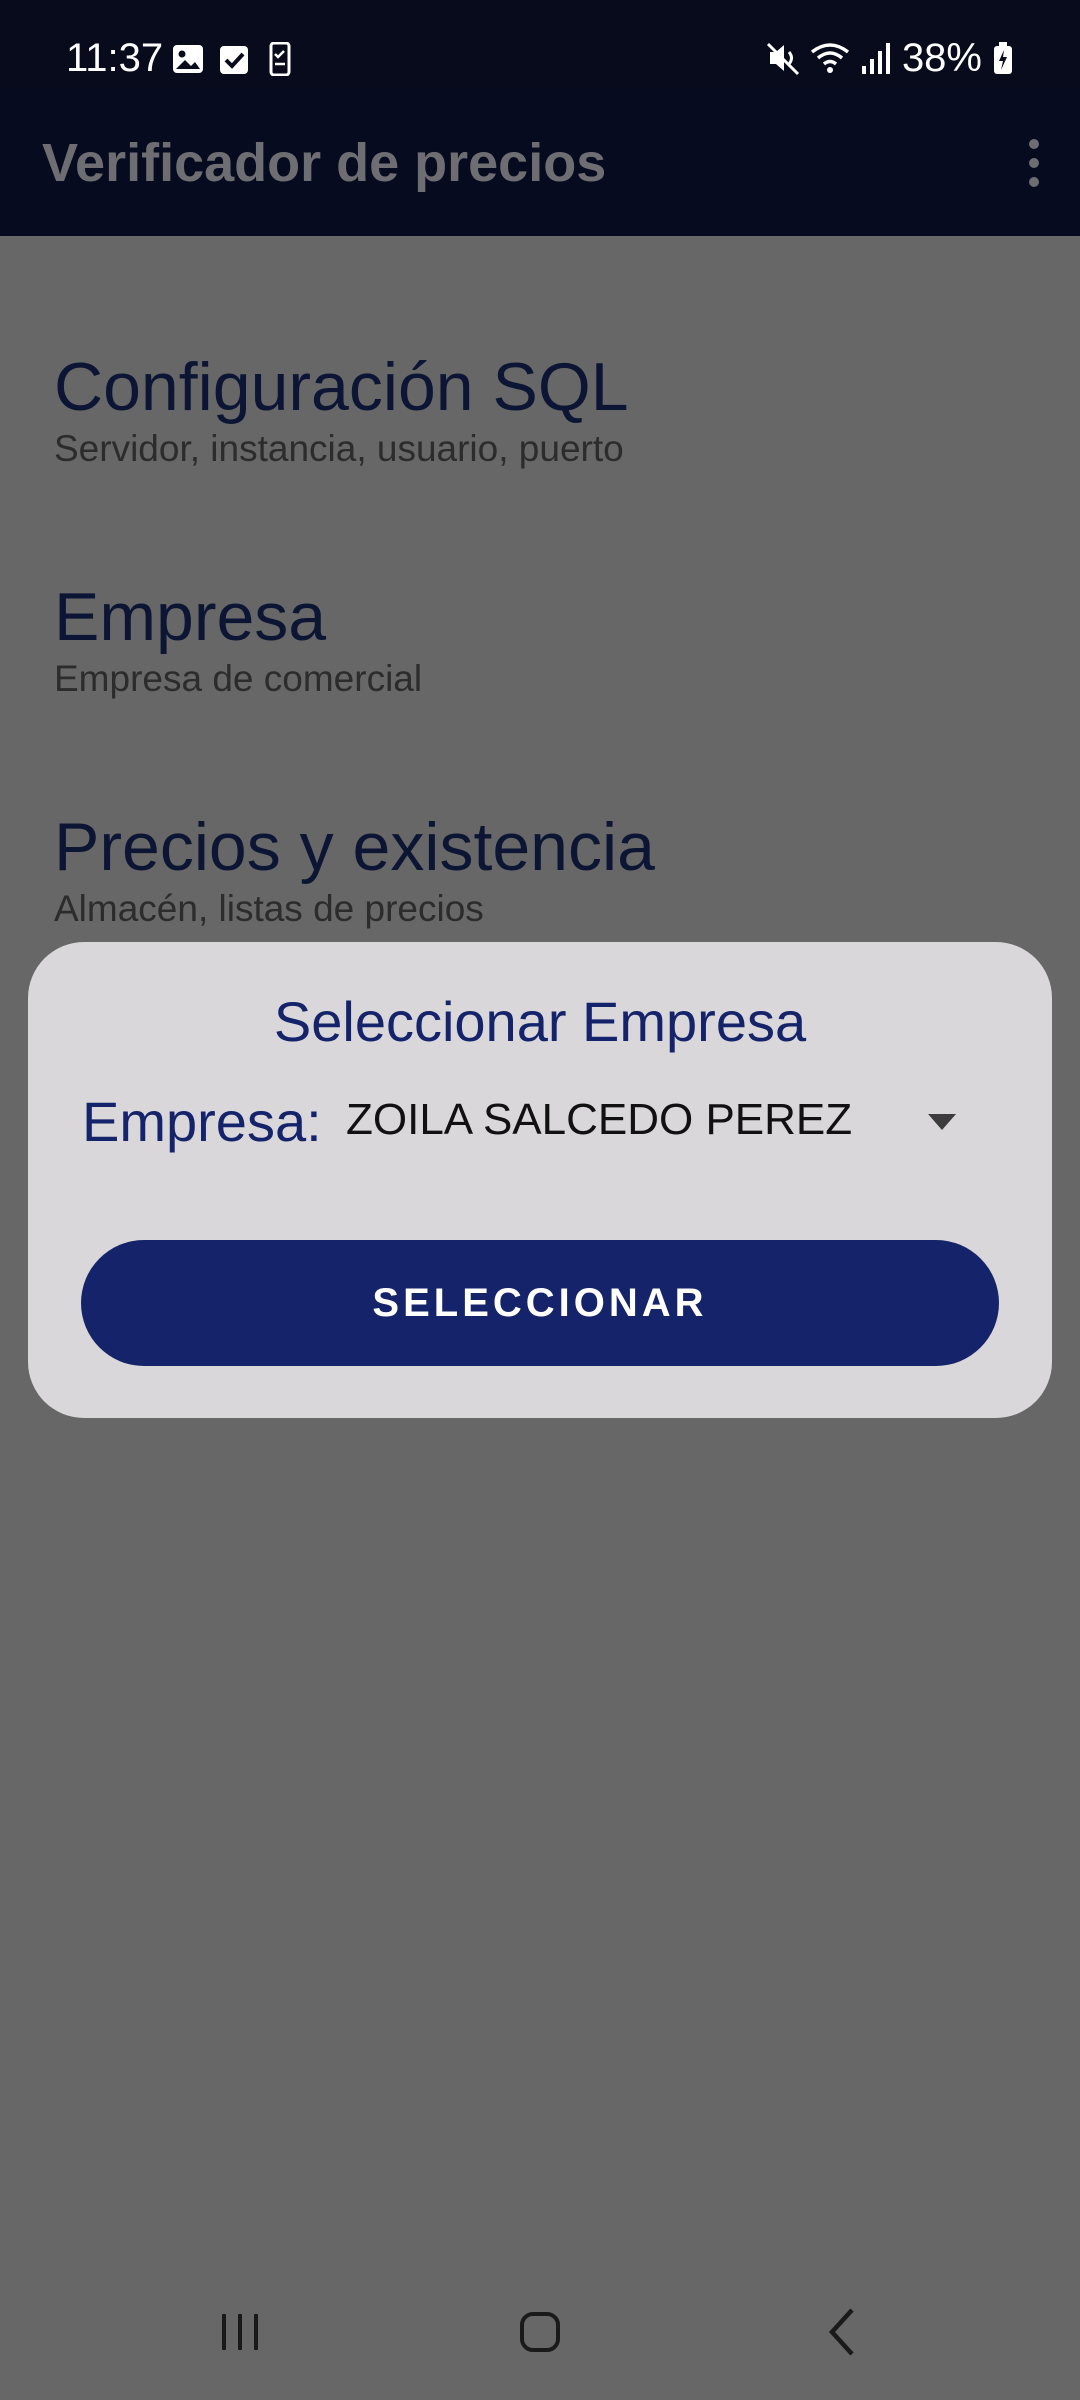  I want to click on company-dropdown-value: ZOILA SALCEDO PEREZ, so click(599, 1119).